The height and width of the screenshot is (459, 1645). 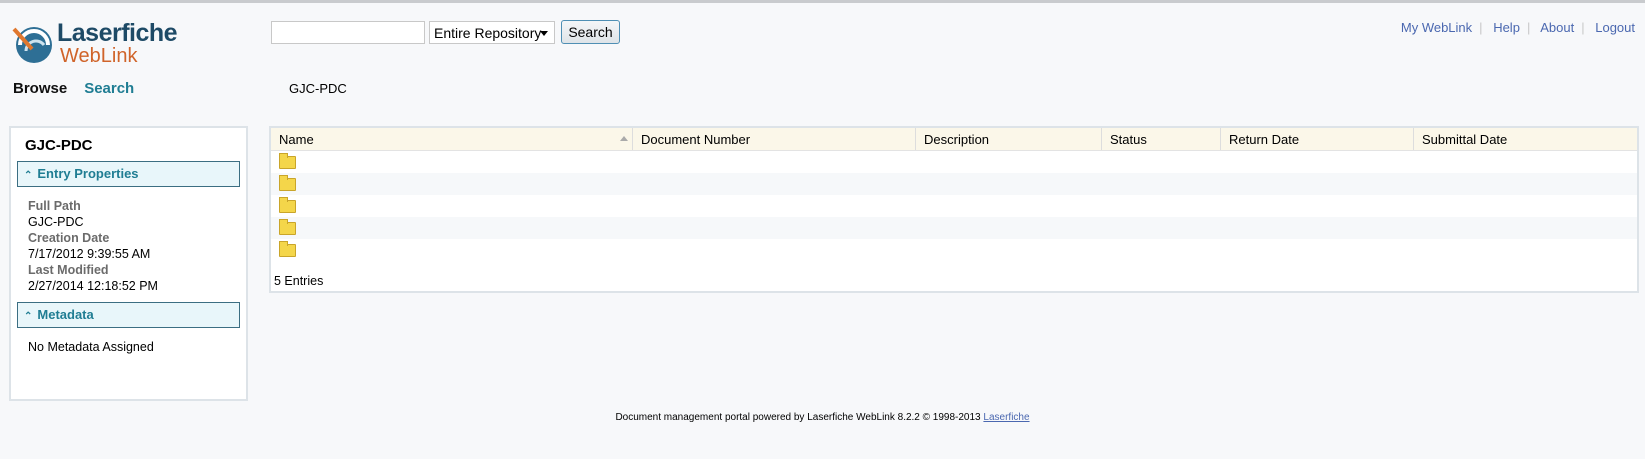 What do you see at coordinates (1615, 27) in the screenshot?
I see `logout-link: Logout` at bounding box center [1615, 27].